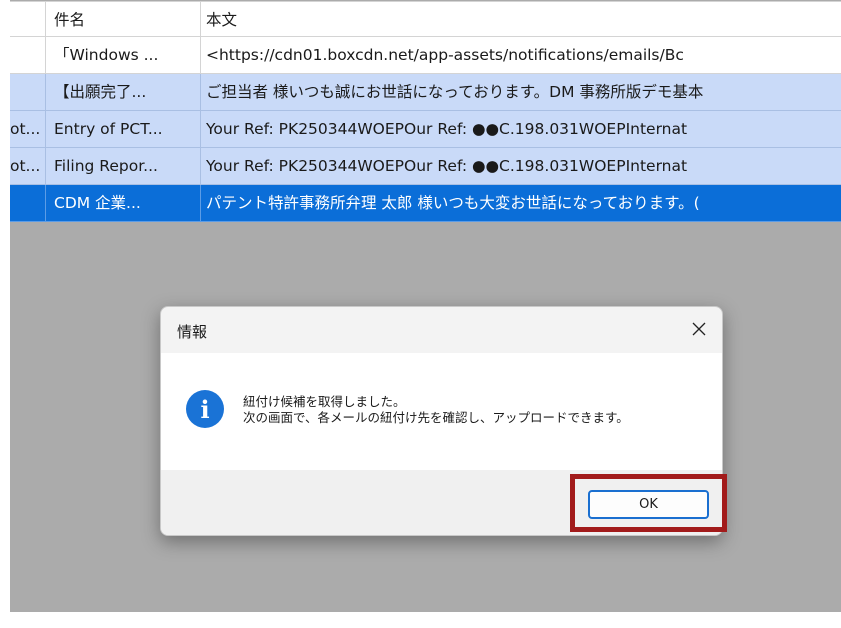 This screenshot has width=841, height=628. What do you see at coordinates (648, 503) in the screenshot?
I see `ok-button-highlight` at bounding box center [648, 503].